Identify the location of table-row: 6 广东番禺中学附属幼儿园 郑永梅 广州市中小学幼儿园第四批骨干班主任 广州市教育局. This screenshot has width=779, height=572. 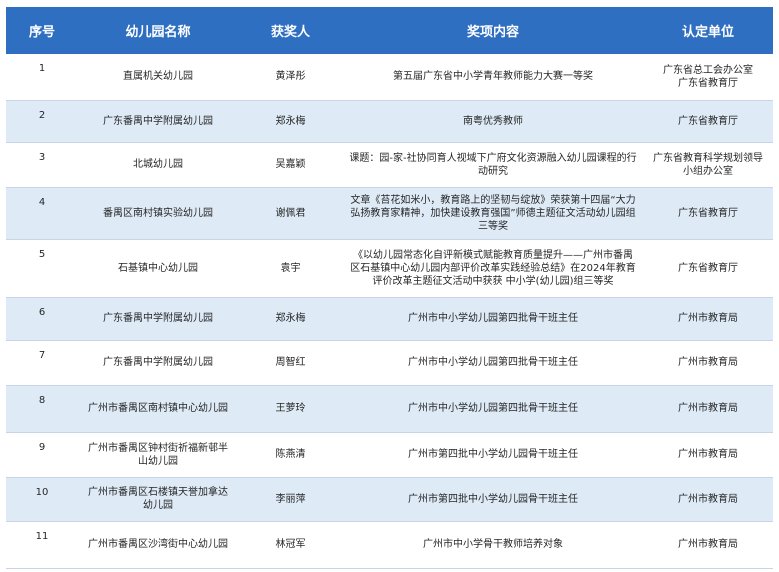
(389, 319).